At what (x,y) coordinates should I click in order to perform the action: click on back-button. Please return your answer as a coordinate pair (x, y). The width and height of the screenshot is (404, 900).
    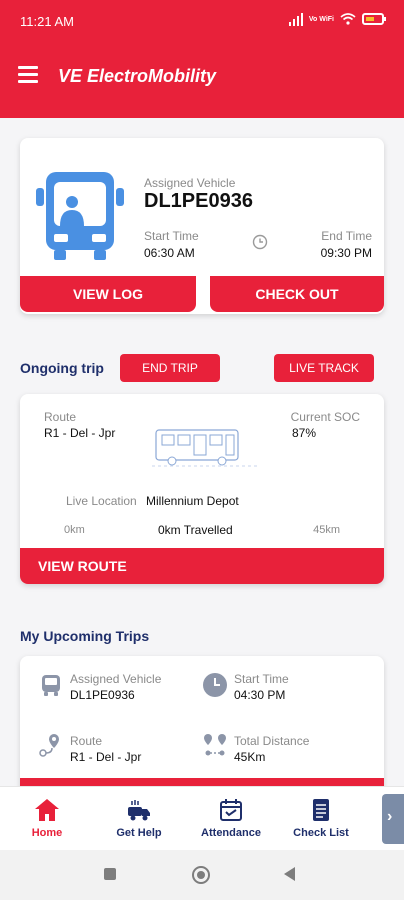
    Looking at the image, I should click on (289, 874).